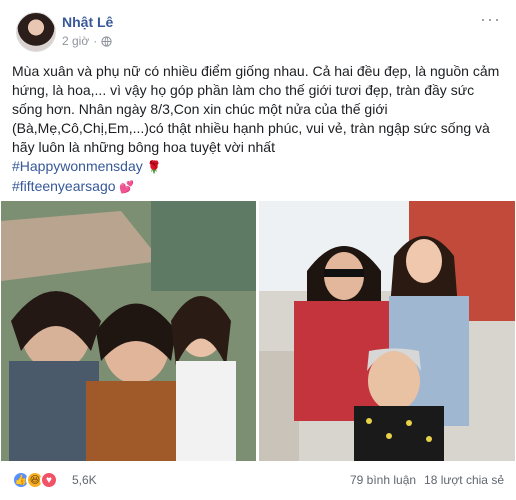  What do you see at coordinates (258, 187) in the screenshot?
I see `hashtag-line: #fifteenyearsago 💕` at bounding box center [258, 187].